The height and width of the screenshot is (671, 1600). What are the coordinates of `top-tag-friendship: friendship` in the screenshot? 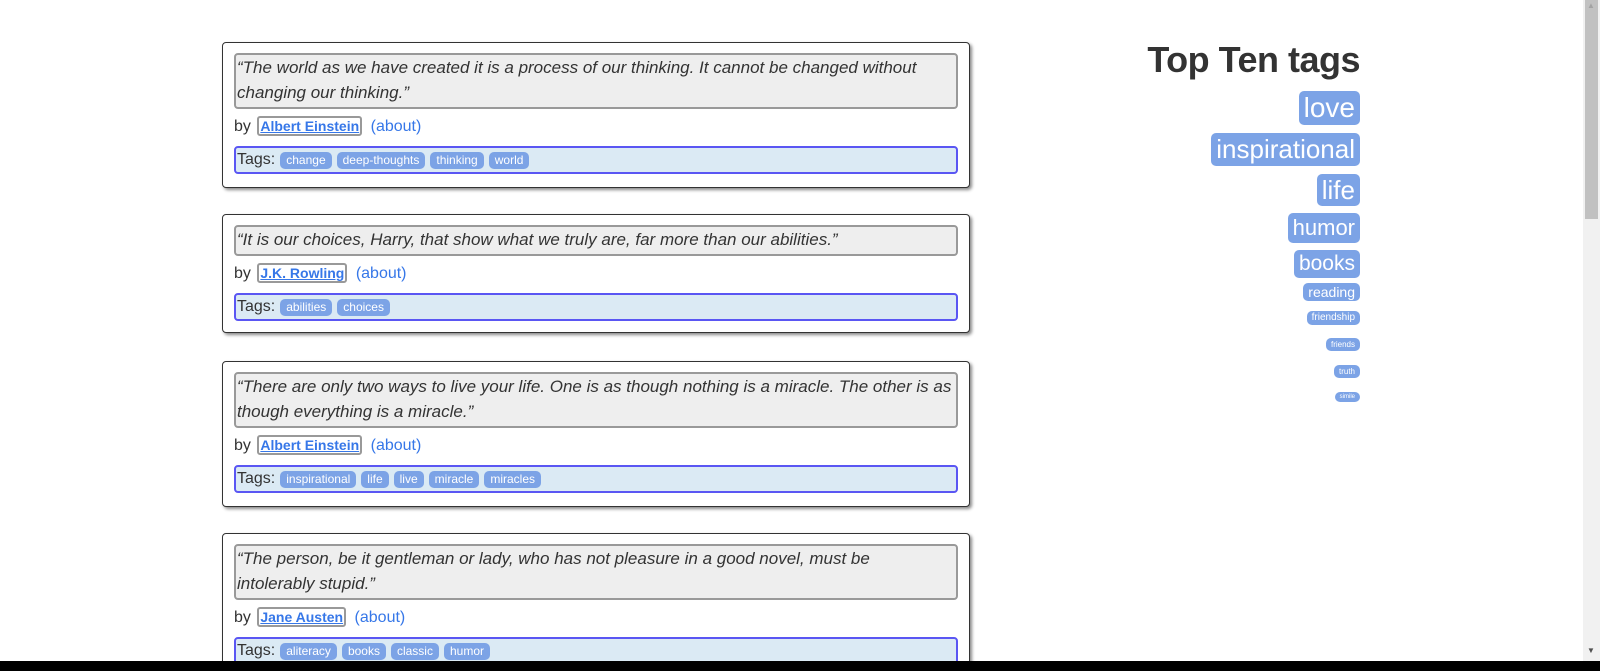 It's located at (1333, 318).